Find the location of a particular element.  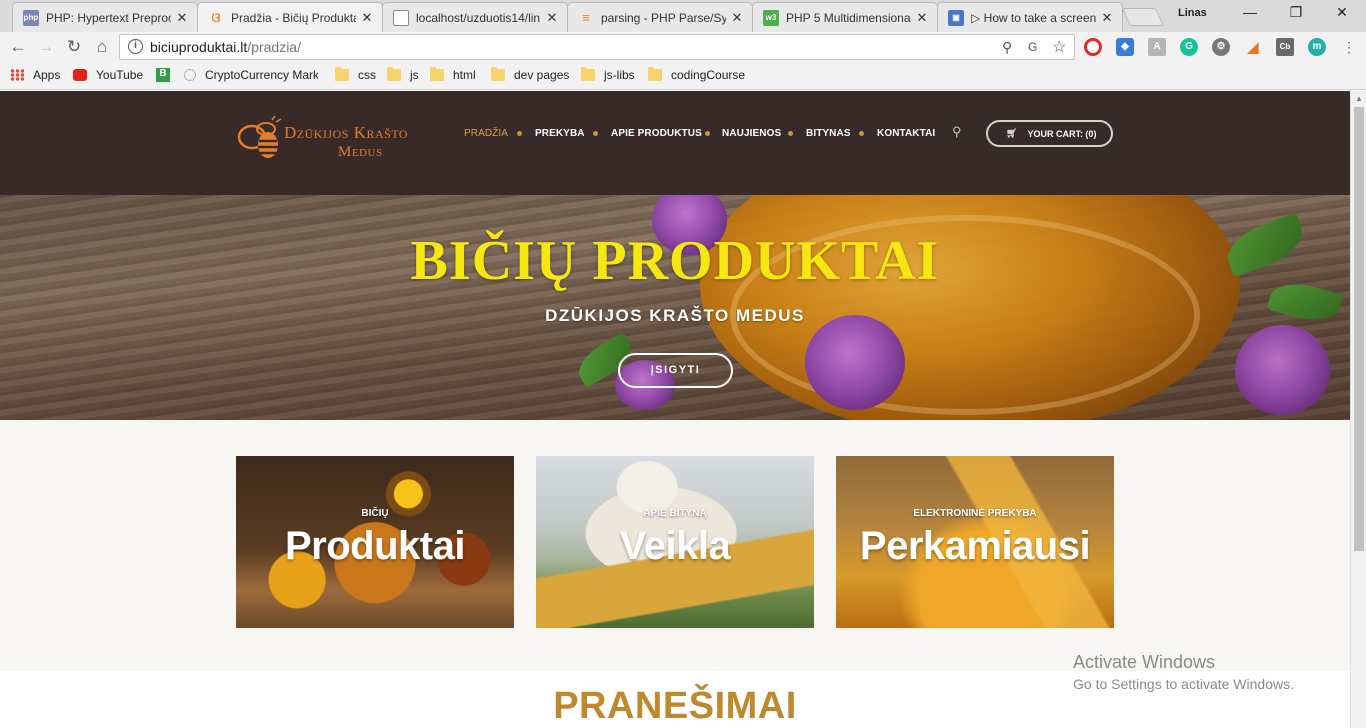

tab-title: parsing - PHP Parse/Syn is located at coordinates (663, 17).